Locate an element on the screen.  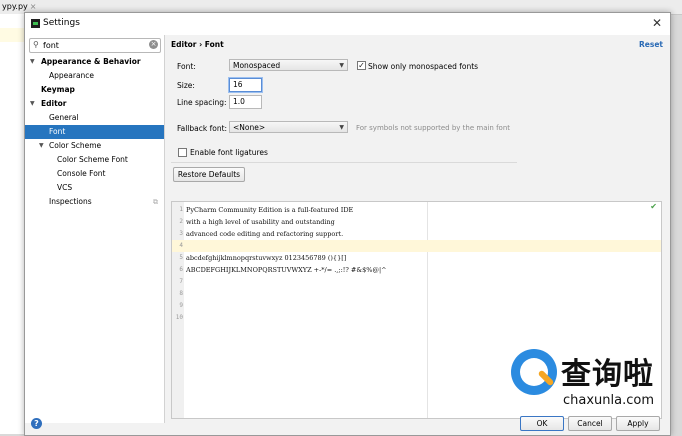
background-editor-tab: ypy.py × is located at coordinates (19, 6).